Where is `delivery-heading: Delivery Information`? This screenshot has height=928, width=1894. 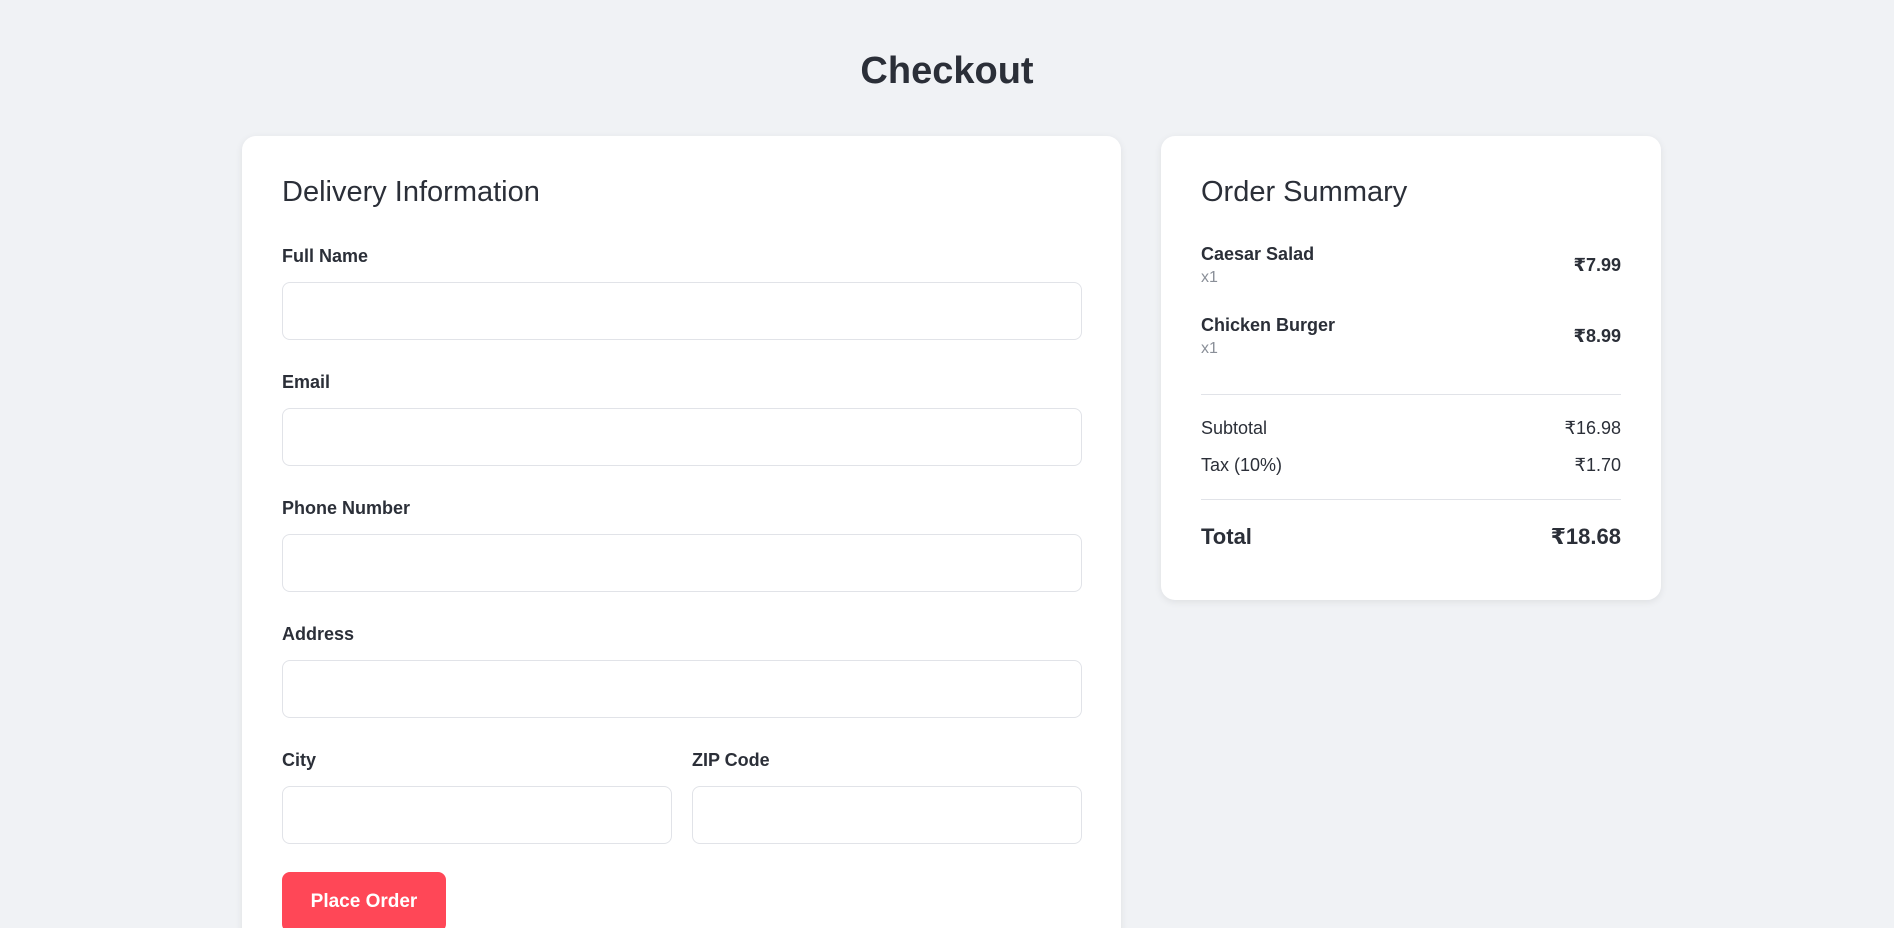 delivery-heading: Delivery Information is located at coordinates (411, 192).